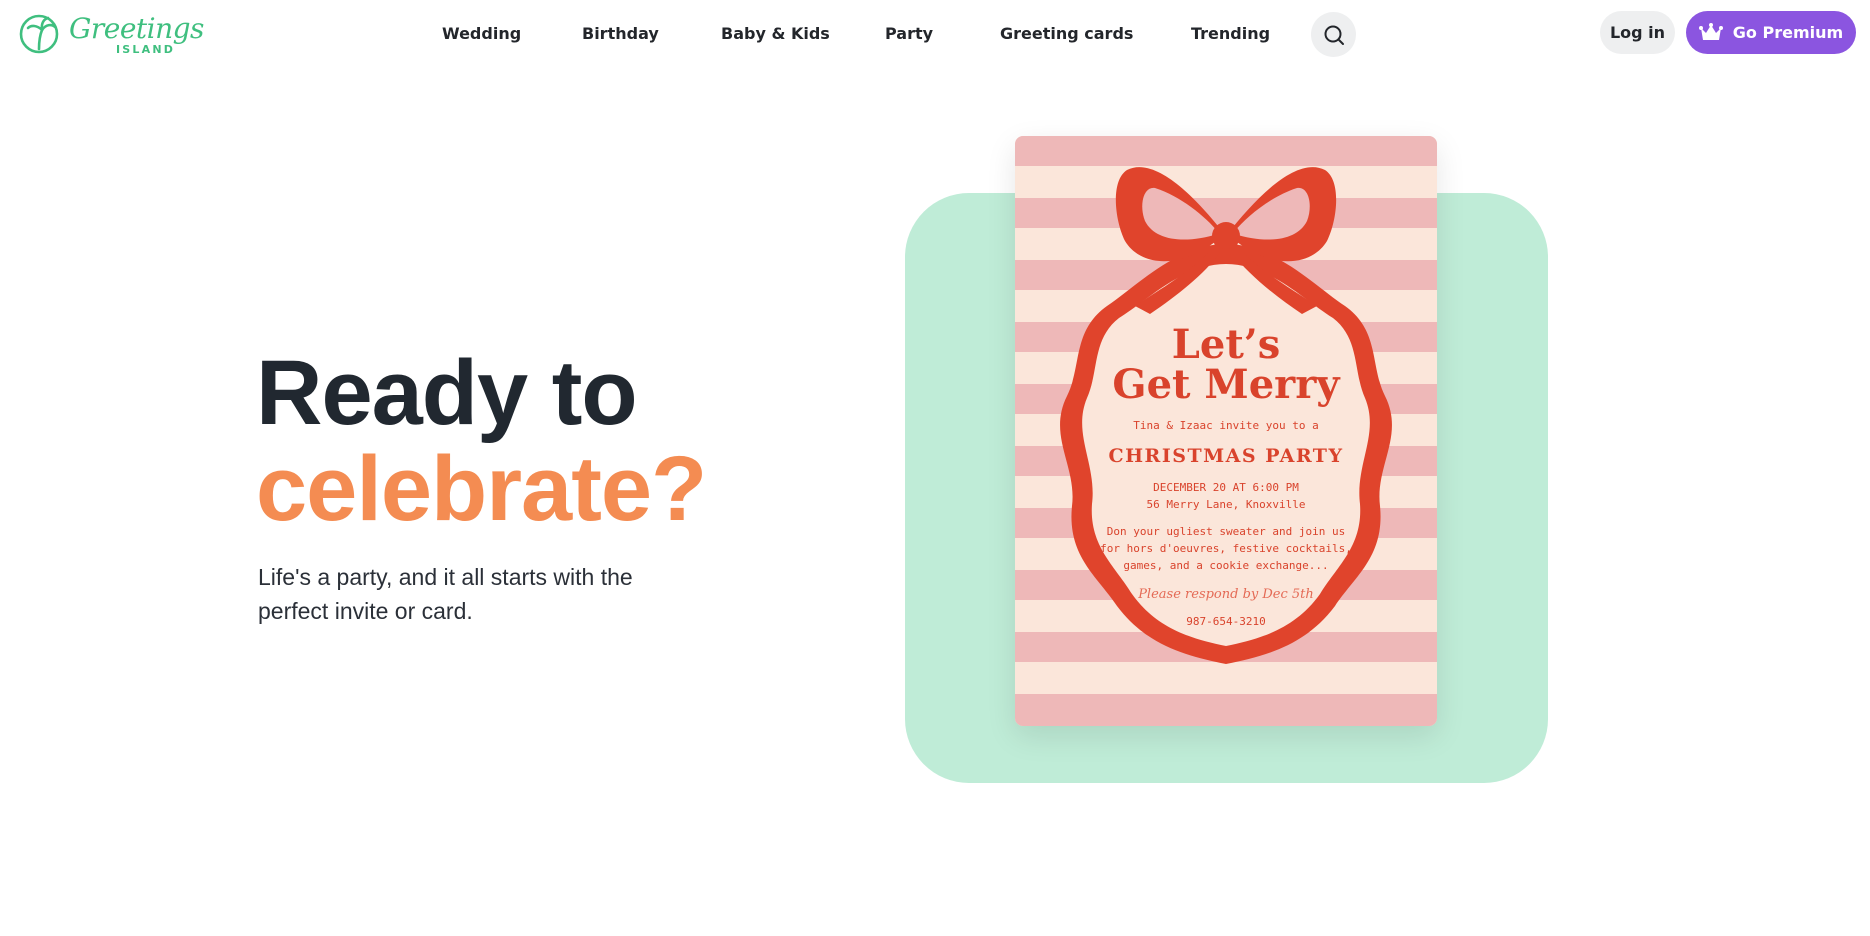  Describe the element at coordinates (909, 33) in the screenshot. I see `nav-item-party: Party` at that location.